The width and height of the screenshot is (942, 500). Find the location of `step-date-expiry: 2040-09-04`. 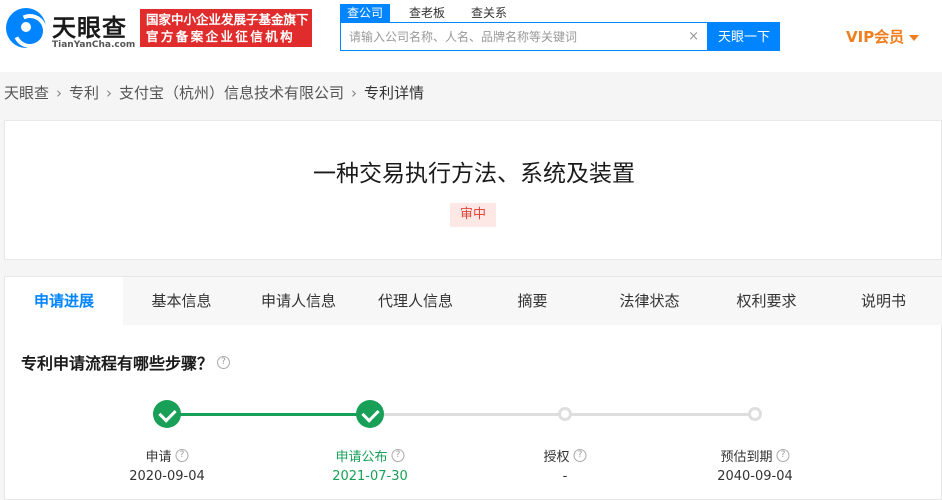

step-date-expiry: 2040-09-04 is located at coordinates (755, 476).